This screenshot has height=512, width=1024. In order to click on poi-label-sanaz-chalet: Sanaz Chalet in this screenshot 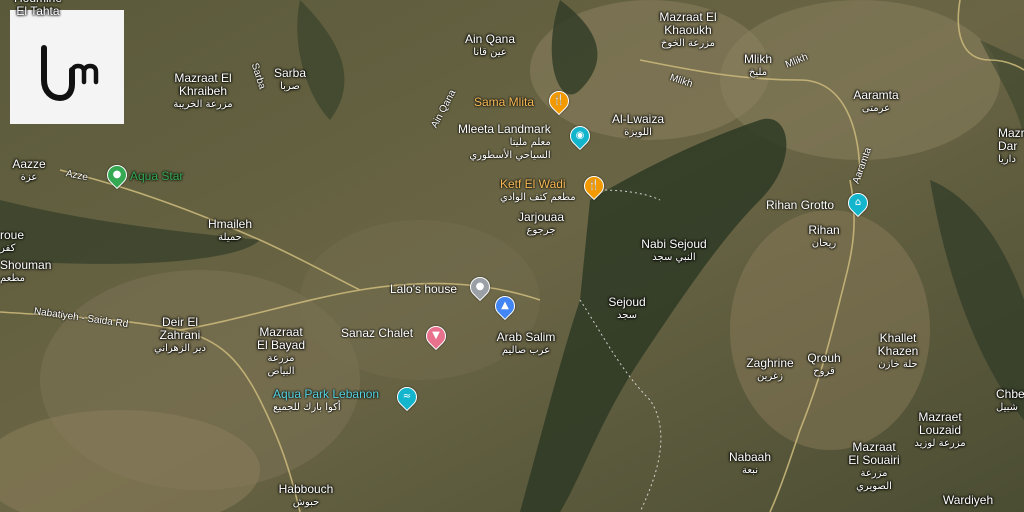, I will do `click(377, 333)`.